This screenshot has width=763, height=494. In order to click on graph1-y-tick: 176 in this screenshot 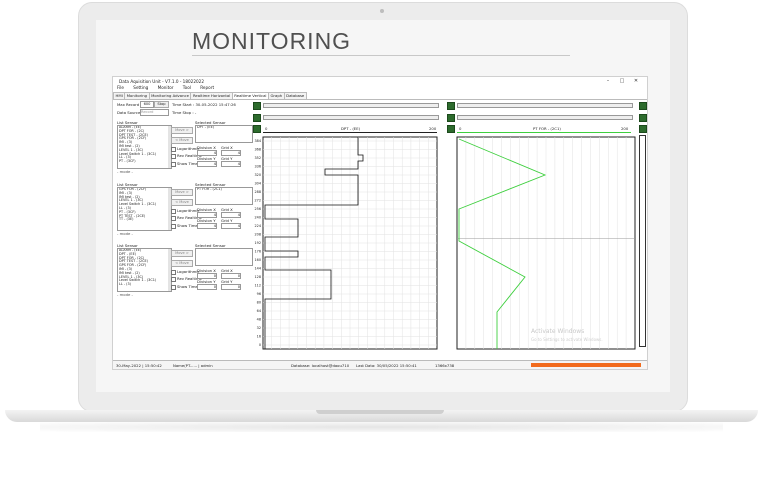, I will do `click(258, 252)`.